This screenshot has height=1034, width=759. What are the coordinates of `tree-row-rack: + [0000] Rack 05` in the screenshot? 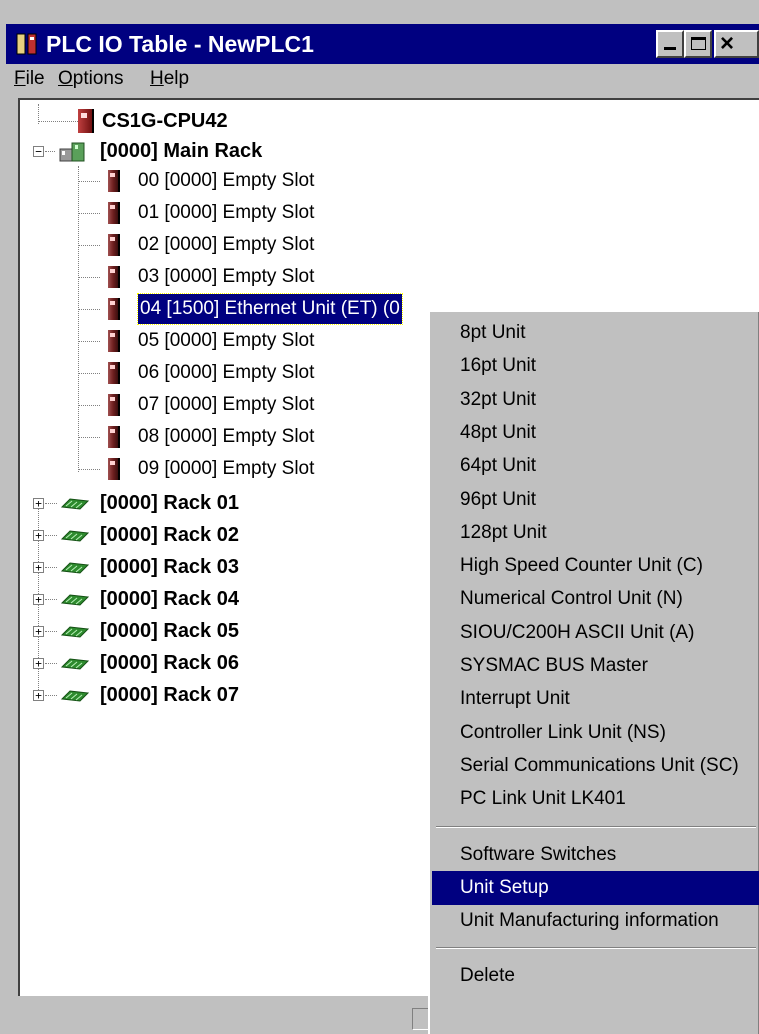 It's located at (230, 631).